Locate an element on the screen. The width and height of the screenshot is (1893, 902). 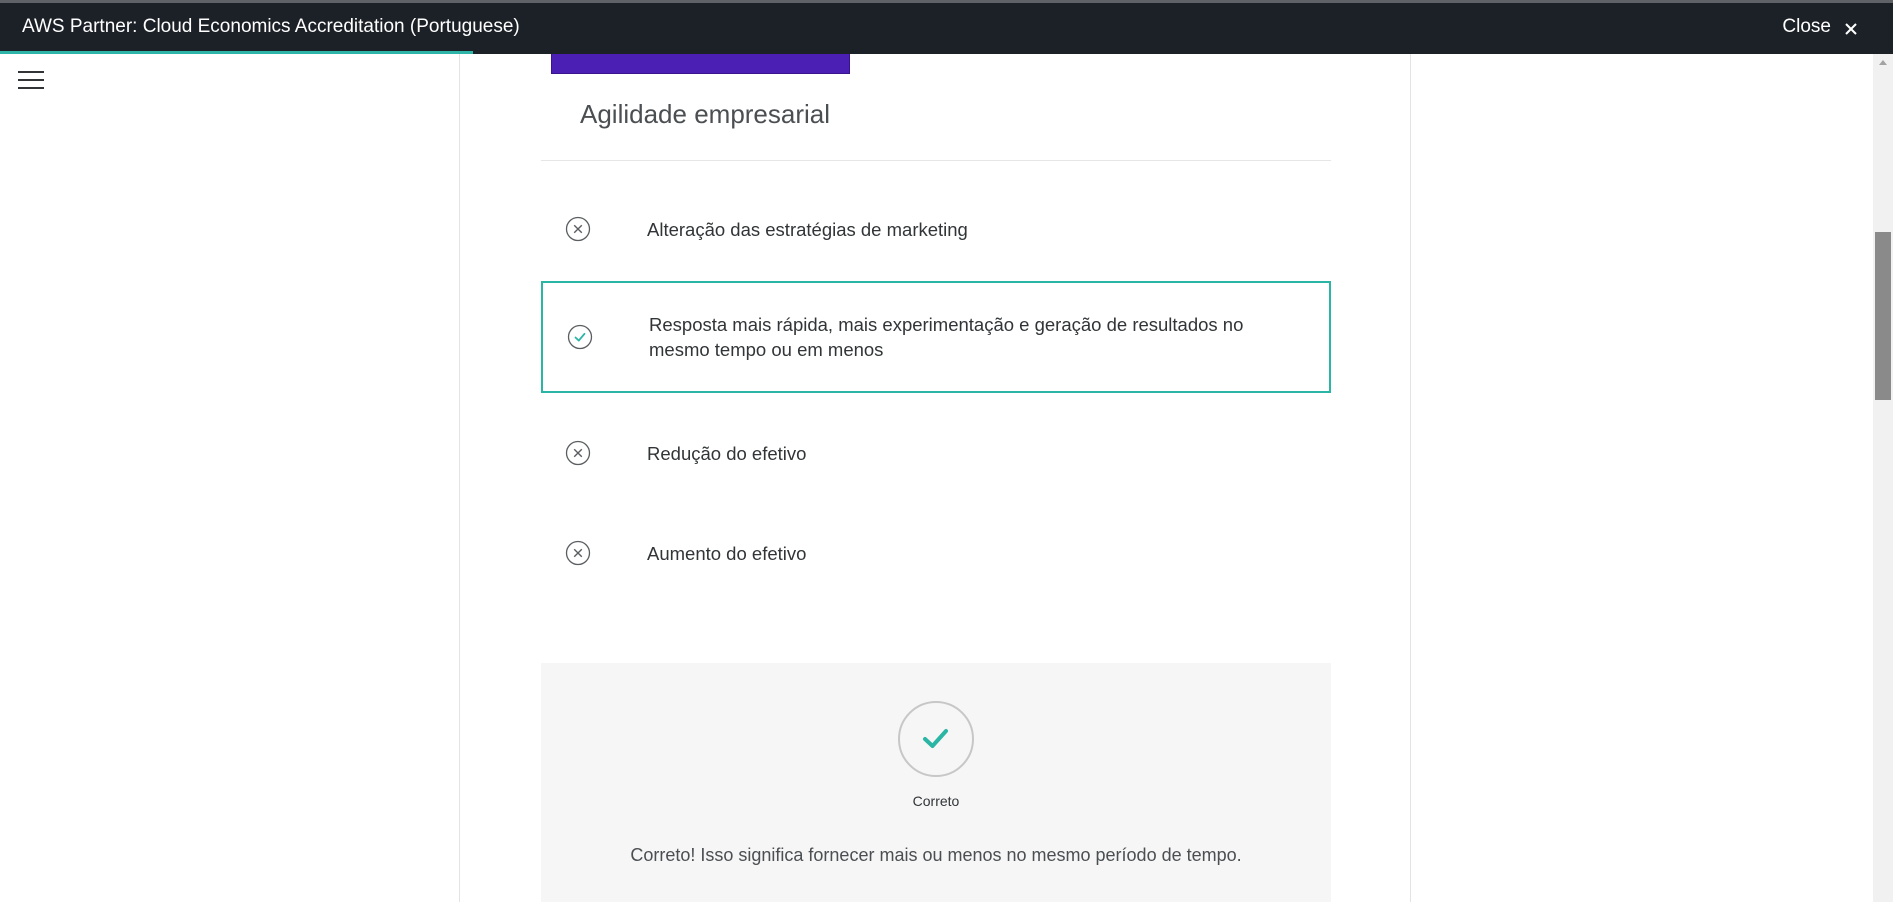
question-title: Agilidade empresarial is located at coordinates (705, 114).